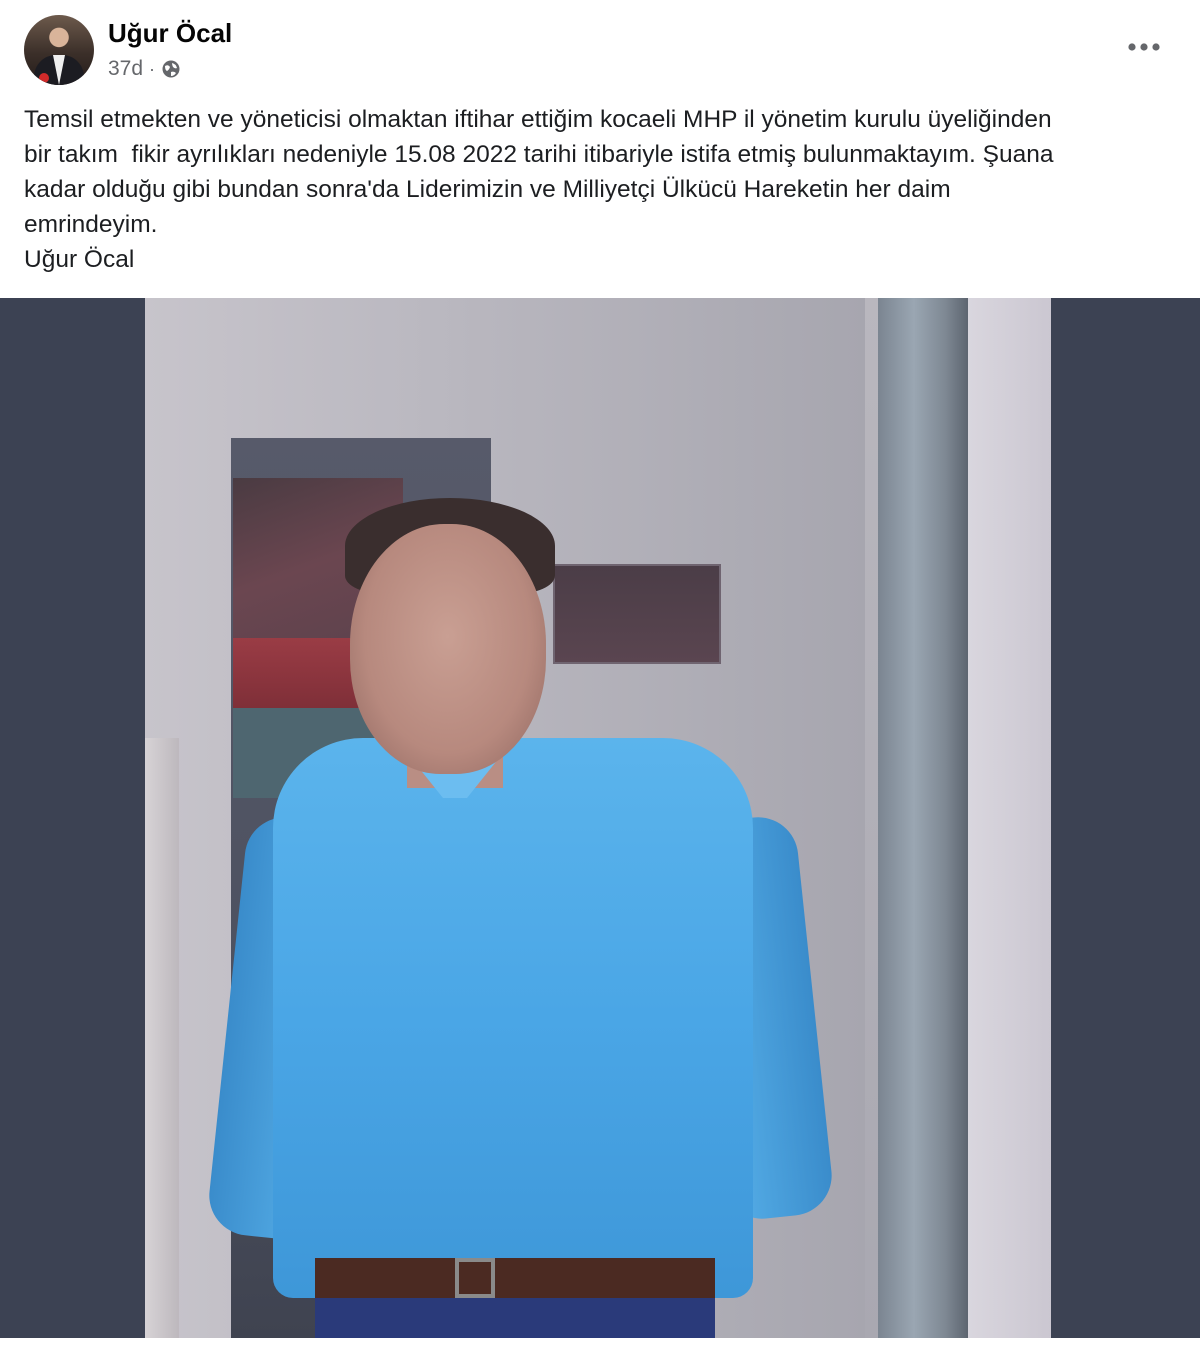 This screenshot has width=1200, height=1349. Describe the element at coordinates (515, 1278) in the screenshot. I see `photo-person-belt` at that location.